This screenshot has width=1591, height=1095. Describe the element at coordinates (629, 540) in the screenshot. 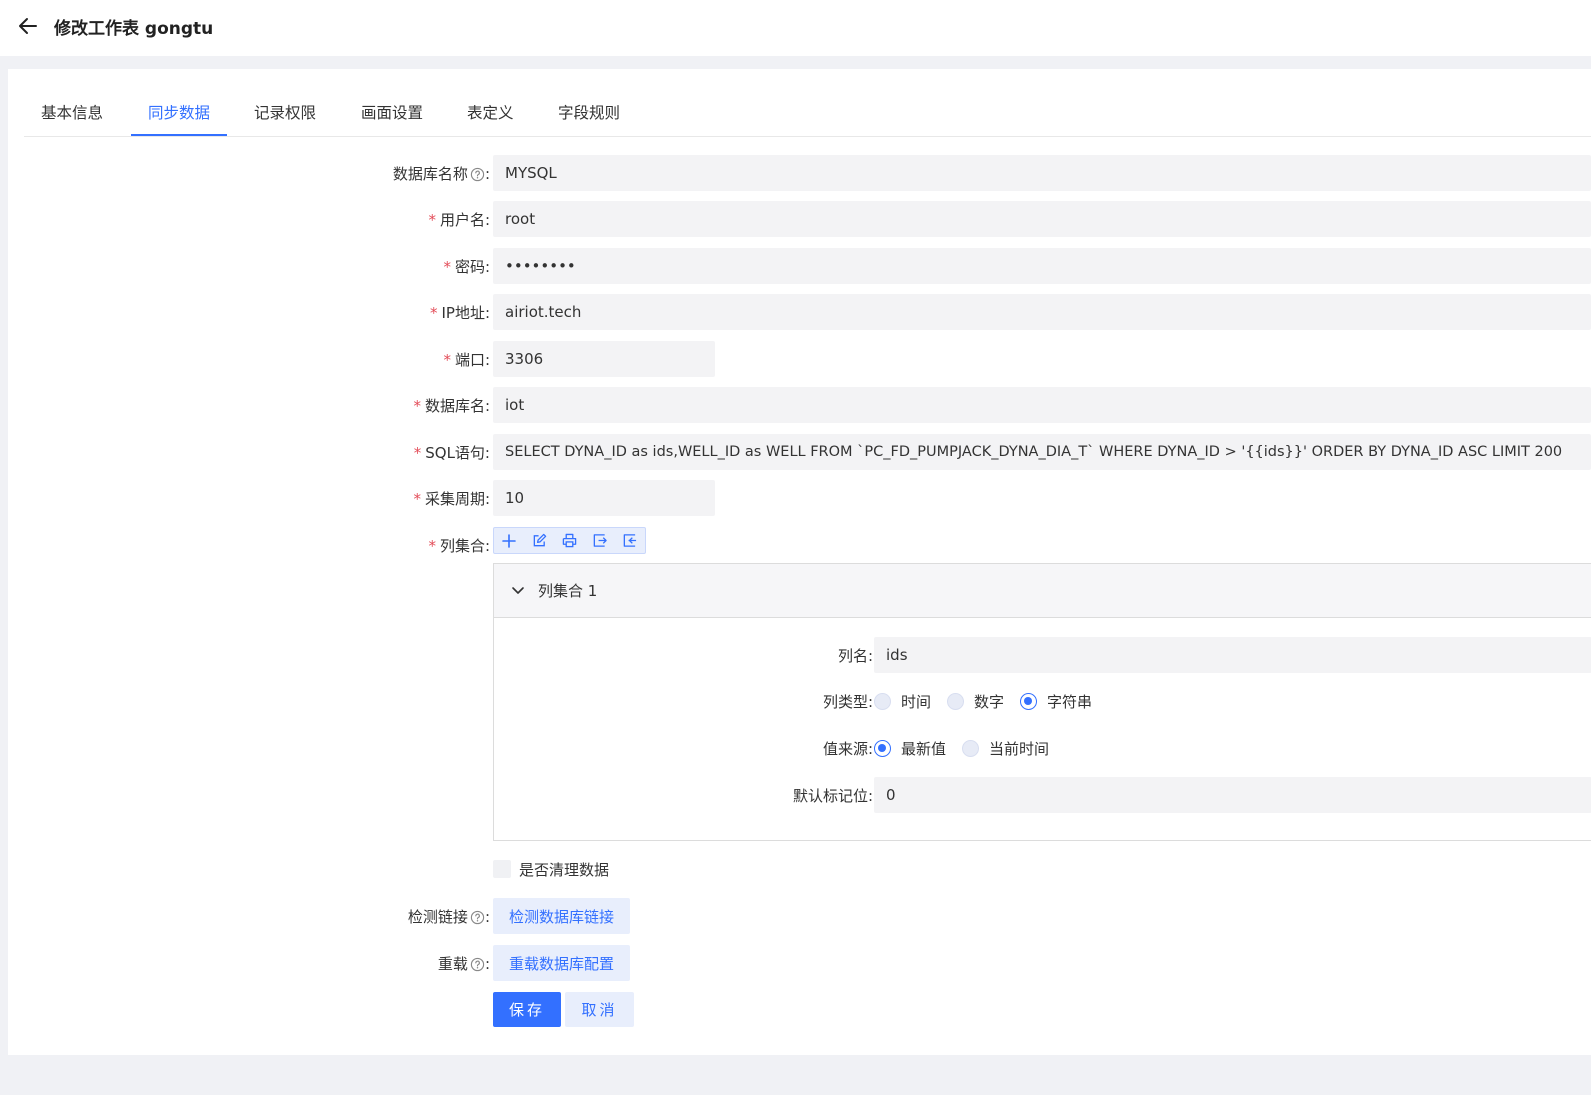

I see `export-icon` at that location.